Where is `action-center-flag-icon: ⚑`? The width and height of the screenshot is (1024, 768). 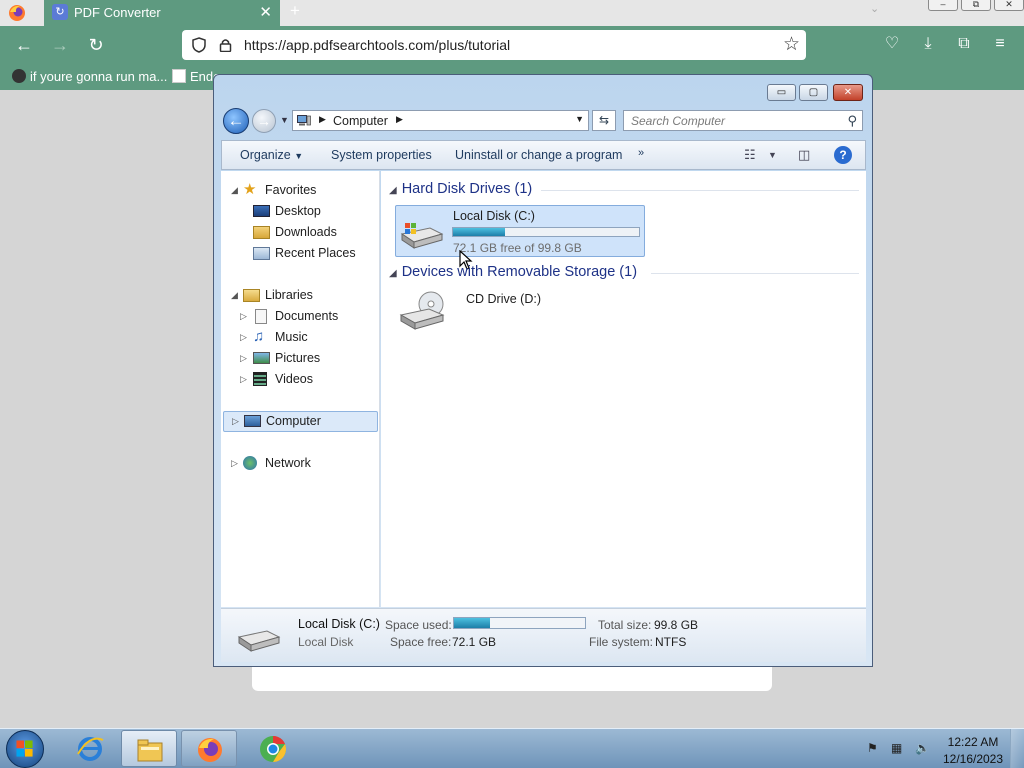
action-center-flag-icon: ⚑ is located at coordinates (875, 749).